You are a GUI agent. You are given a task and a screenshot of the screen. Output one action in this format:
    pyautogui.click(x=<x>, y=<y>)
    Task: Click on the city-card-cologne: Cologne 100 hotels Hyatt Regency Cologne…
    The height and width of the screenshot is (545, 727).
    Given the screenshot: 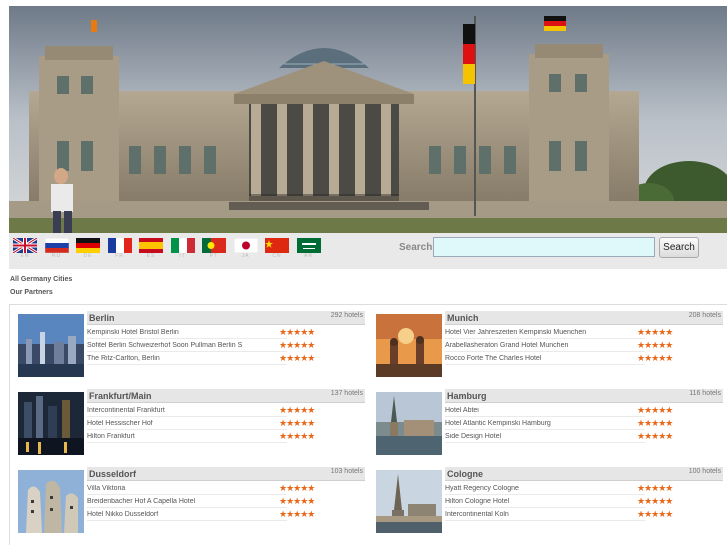 What is the action you would take?
    pyautogui.click(x=551, y=506)
    